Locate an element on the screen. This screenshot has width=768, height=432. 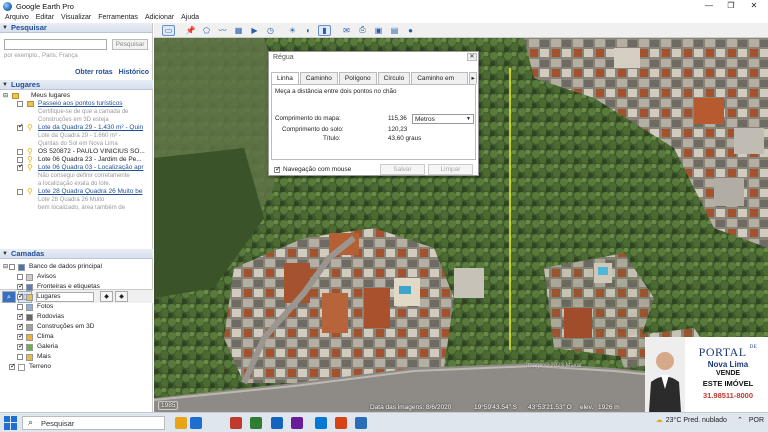
email-icon: ✉ is located at coordinates (346, 30).